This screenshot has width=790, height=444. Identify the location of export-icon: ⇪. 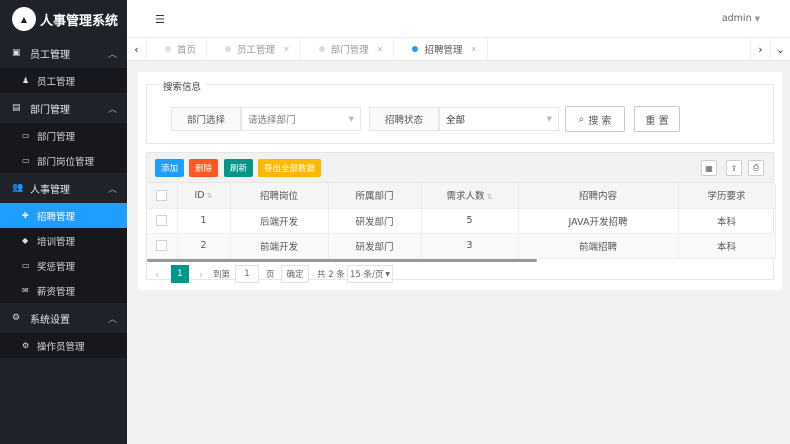
(734, 168).